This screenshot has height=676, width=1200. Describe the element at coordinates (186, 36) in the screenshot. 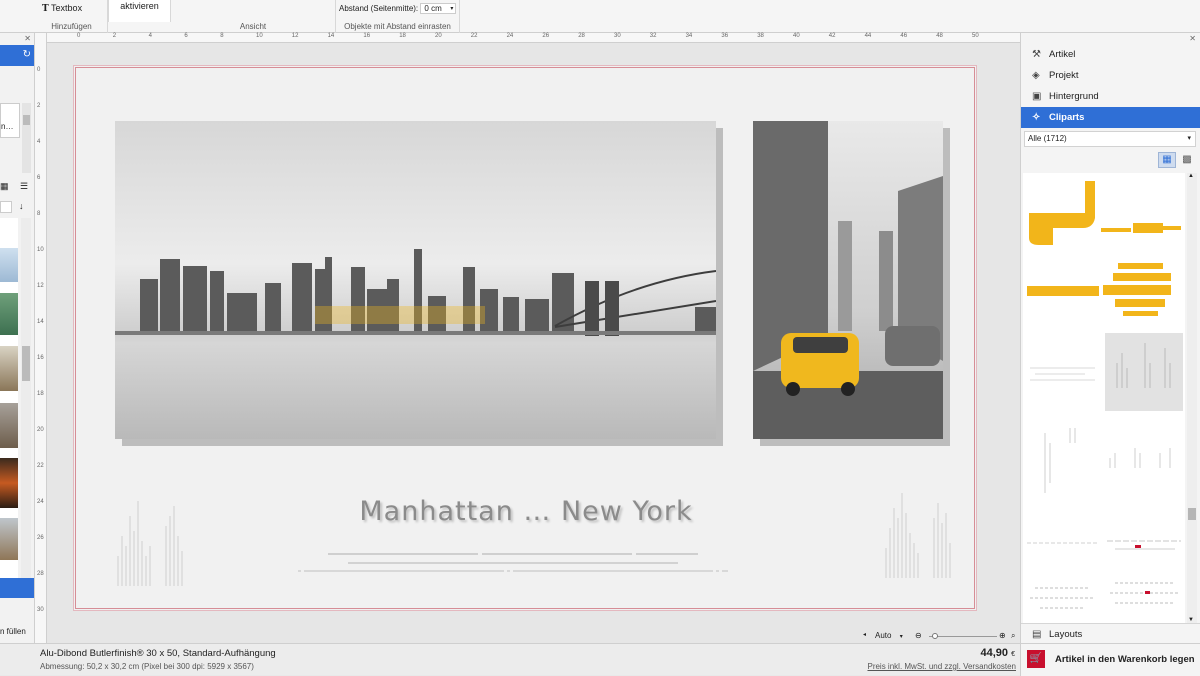

I see `ruler-tick-label: 6` at that location.